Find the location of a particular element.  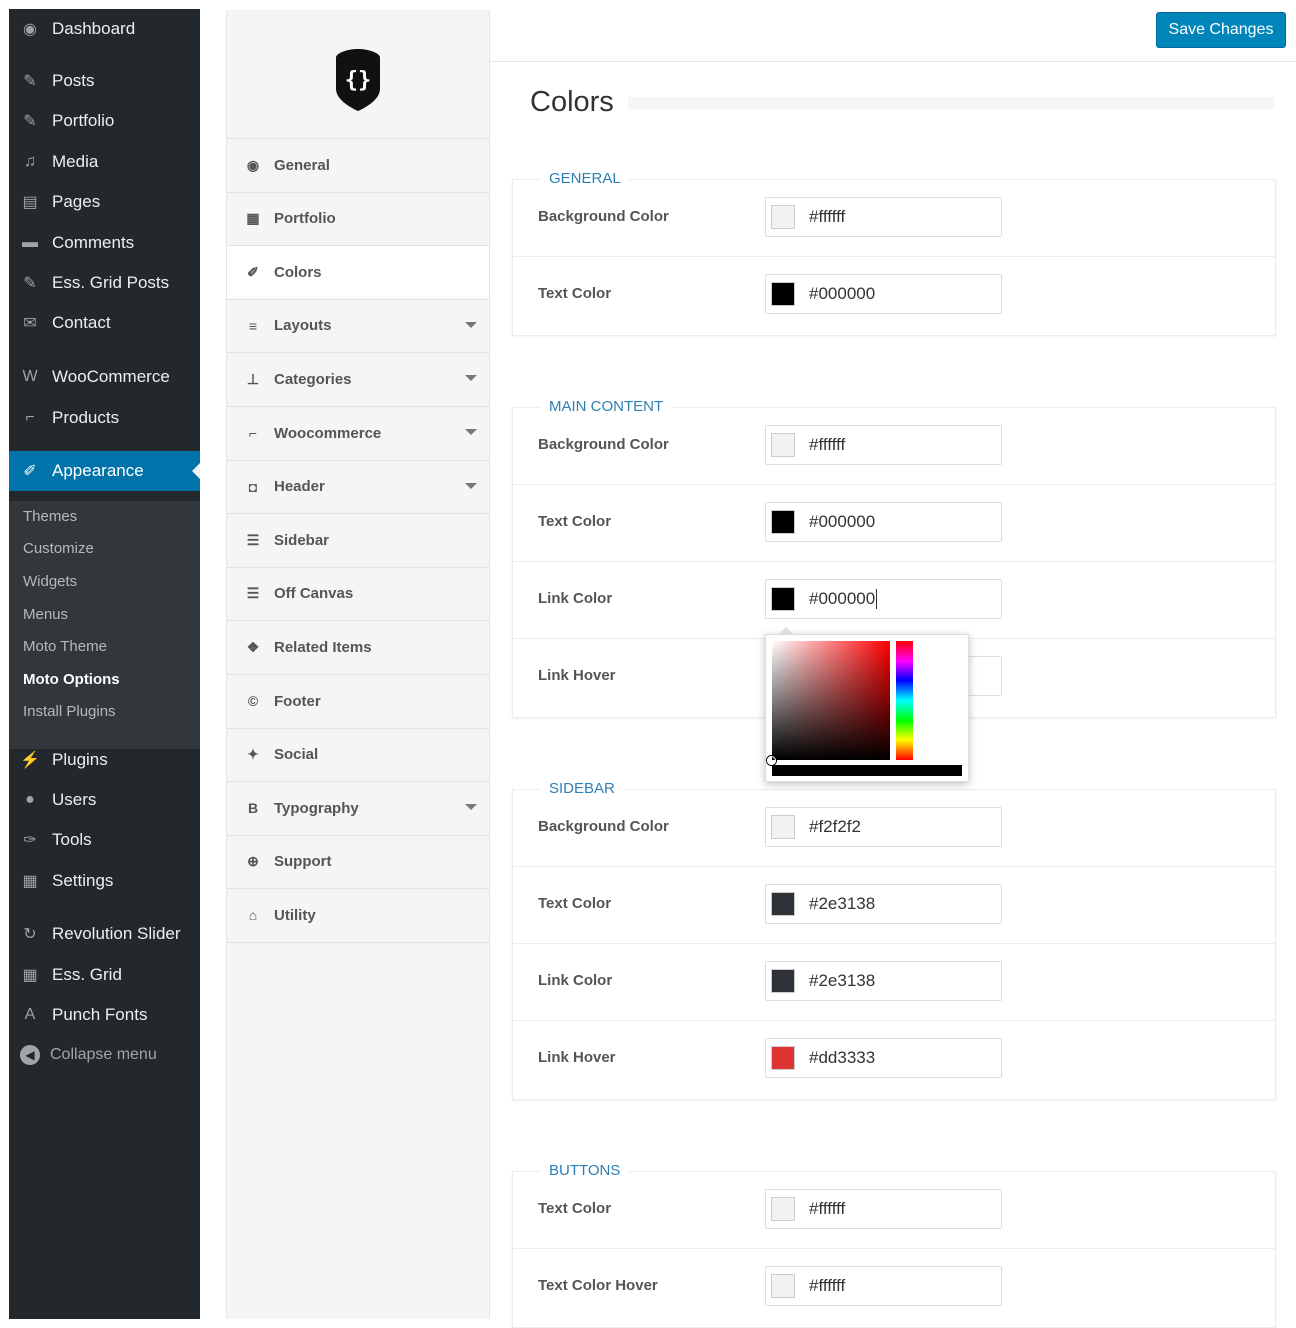

menu-item-ess-grid-posts: ✎ Ess. Grid Posts is located at coordinates (104, 283).